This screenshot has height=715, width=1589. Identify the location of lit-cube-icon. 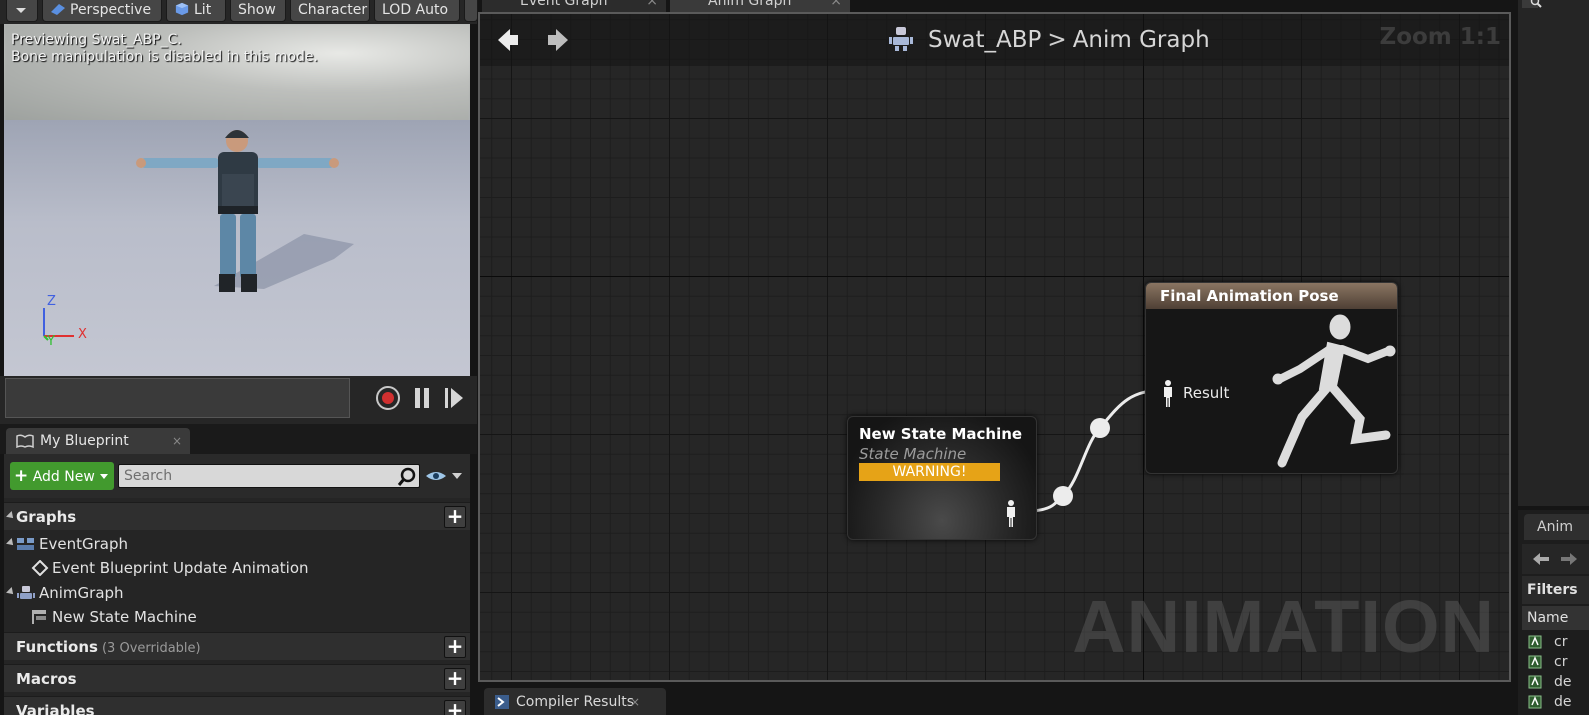
(182, 9).